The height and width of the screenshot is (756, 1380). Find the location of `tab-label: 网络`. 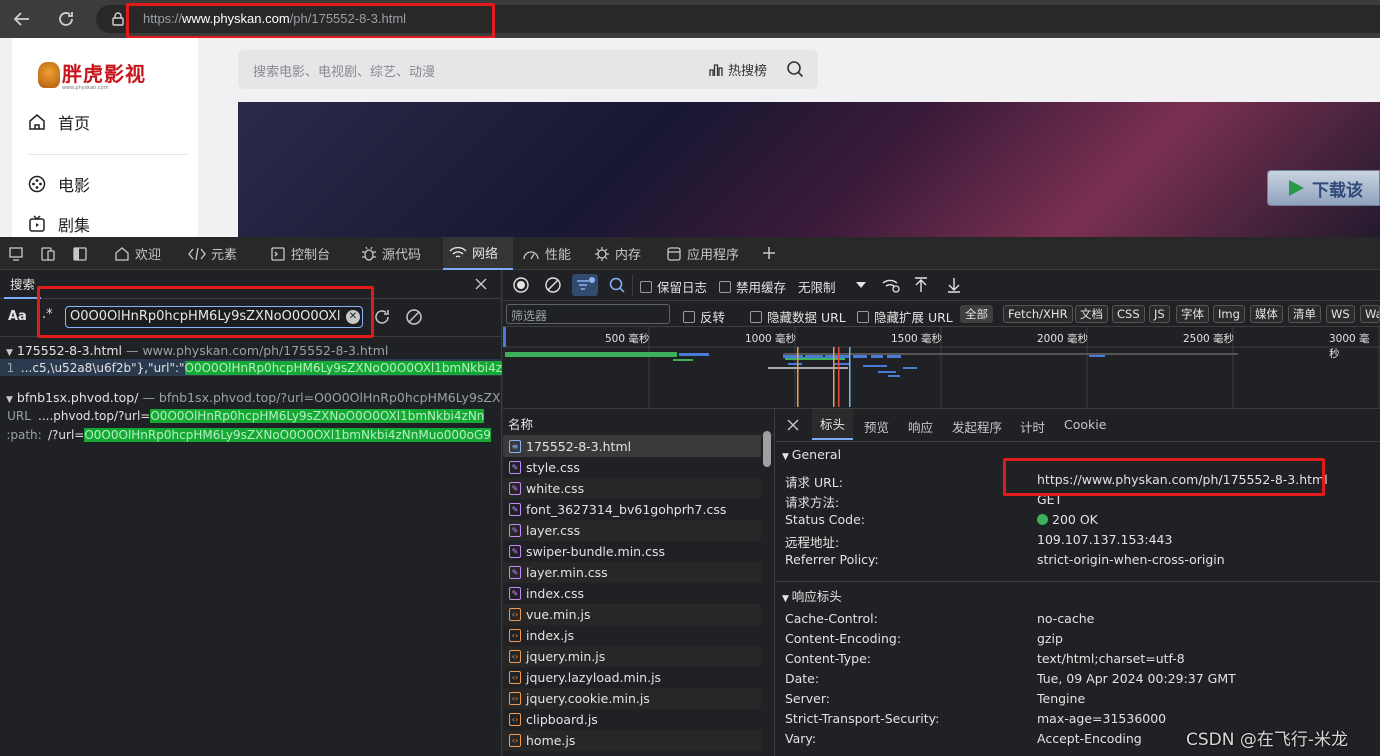

tab-label: 网络 is located at coordinates (485, 254).